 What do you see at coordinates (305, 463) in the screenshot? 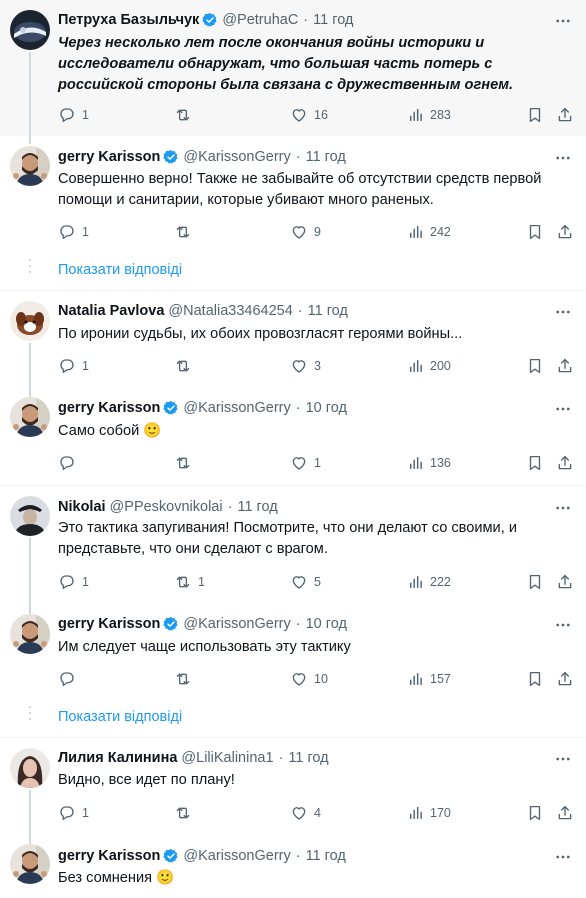
I see `like-button: 1` at bounding box center [305, 463].